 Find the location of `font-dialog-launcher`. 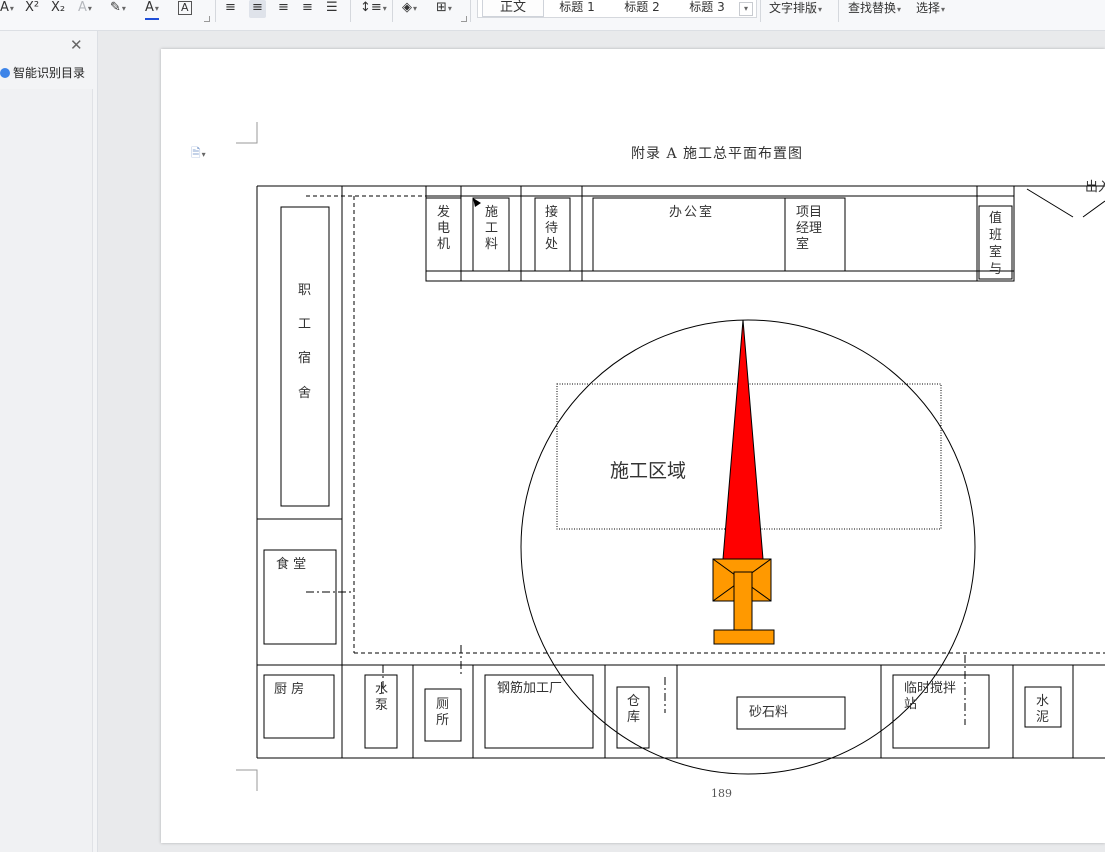

font-dialog-launcher is located at coordinates (207, 19).